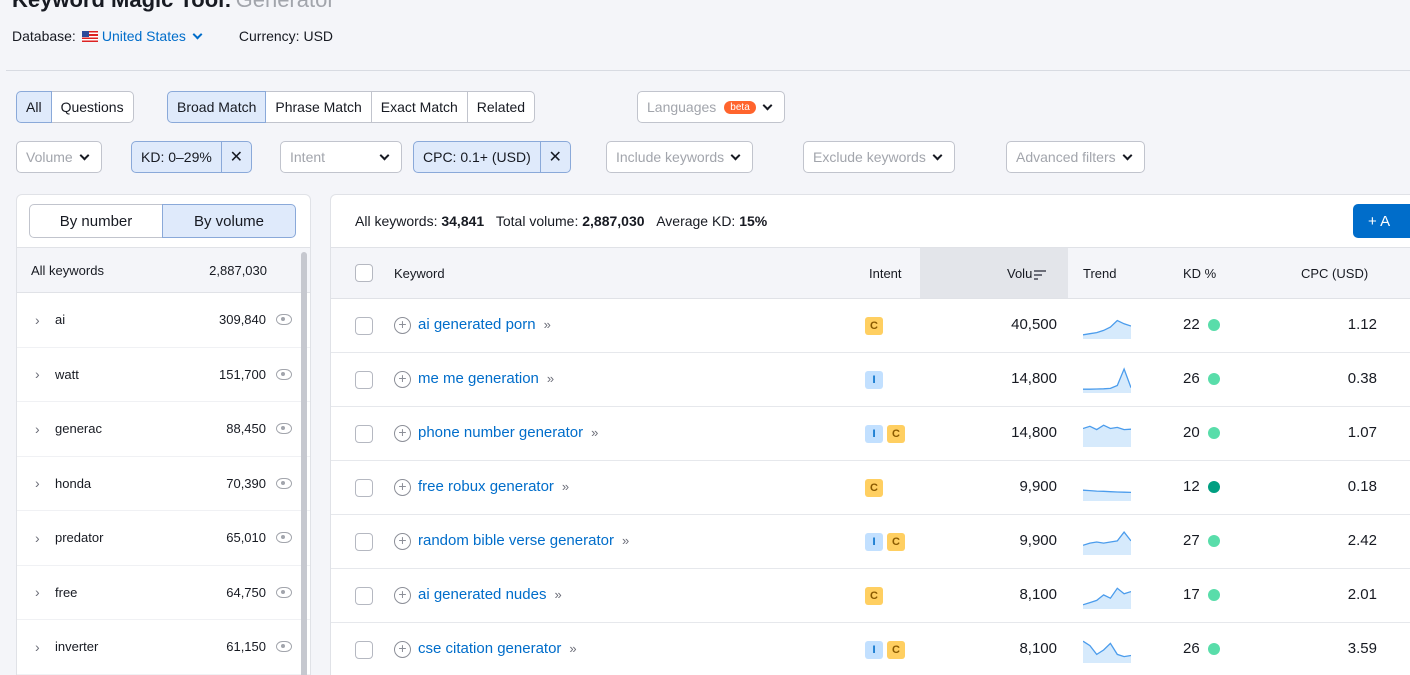 The height and width of the screenshot is (675, 1410). I want to click on exclude-keywords-filter: Exclude keywords, so click(879, 157).